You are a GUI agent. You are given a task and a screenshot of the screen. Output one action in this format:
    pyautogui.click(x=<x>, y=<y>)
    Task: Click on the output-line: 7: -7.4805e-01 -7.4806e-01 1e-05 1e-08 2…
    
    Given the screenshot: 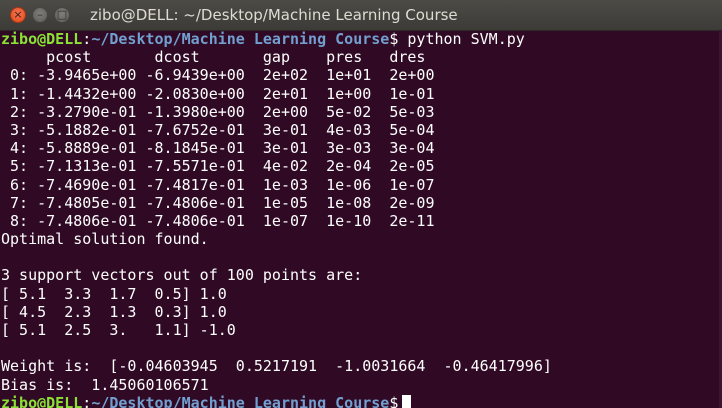 What is the action you would take?
    pyautogui.click(x=218, y=202)
    